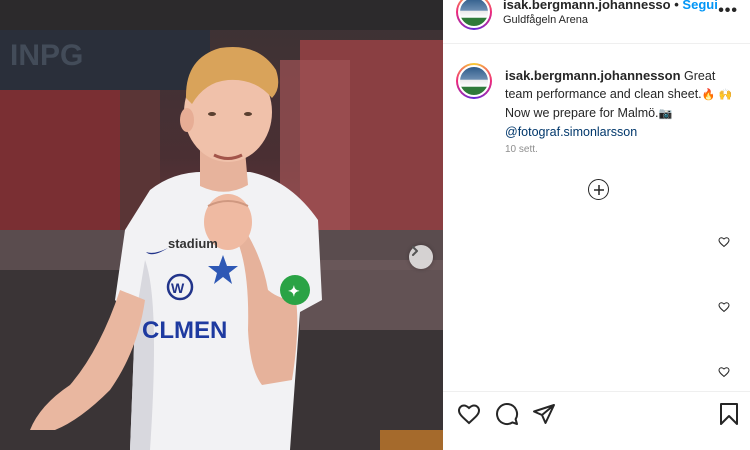  I want to click on caption-timestamp: 10 sett., so click(521, 149).